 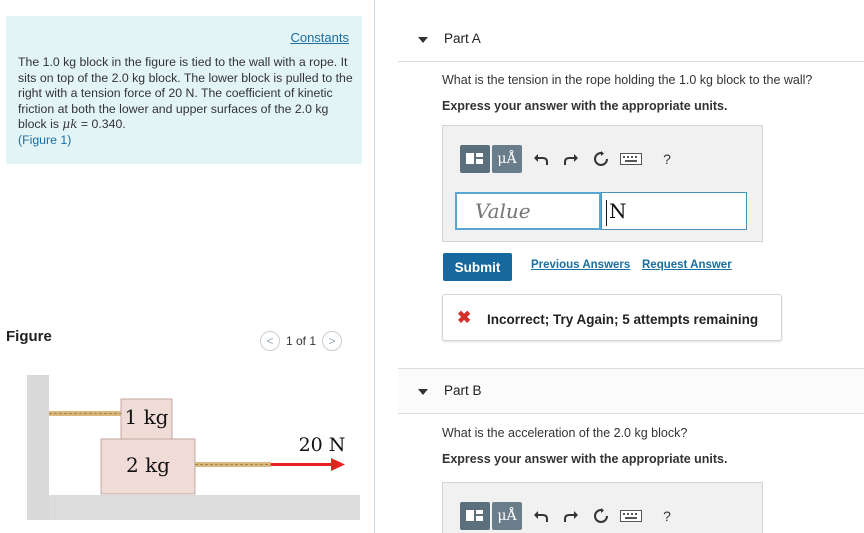 What do you see at coordinates (44, 140) in the screenshot?
I see `figure-link: (Figure 1)` at bounding box center [44, 140].